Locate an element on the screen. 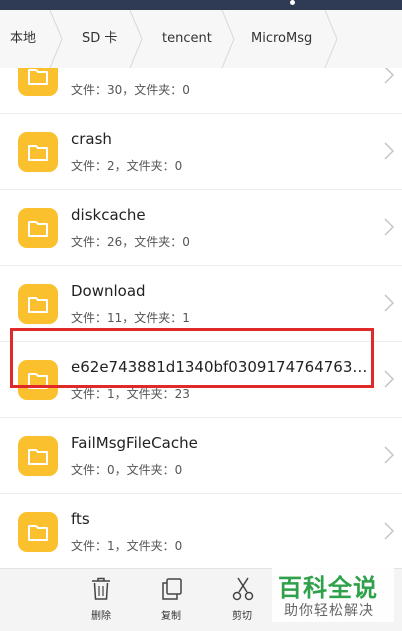 Image resolution: width=402 pixels, height=631 pixels. folder-row: diskcache 文件：26，文件夹：0 is located at coordinates (201, 228).